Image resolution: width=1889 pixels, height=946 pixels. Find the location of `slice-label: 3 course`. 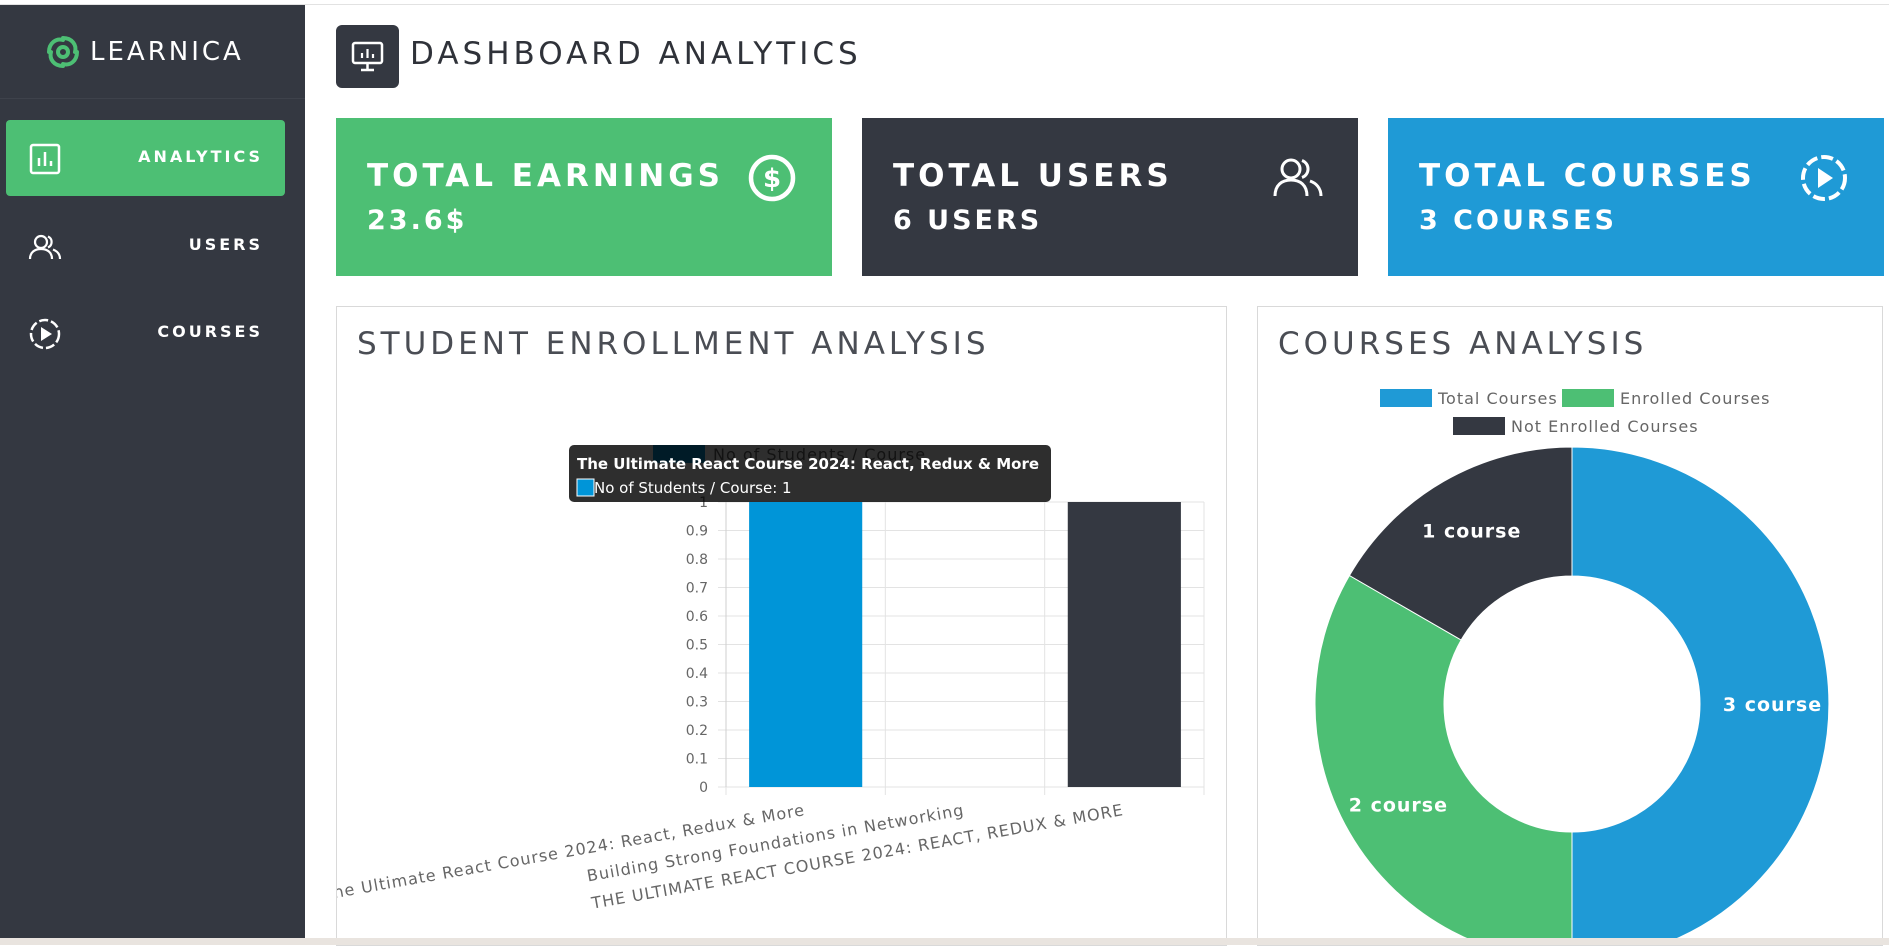

slice-label: 3 course is located at coordinates (1772, 705).